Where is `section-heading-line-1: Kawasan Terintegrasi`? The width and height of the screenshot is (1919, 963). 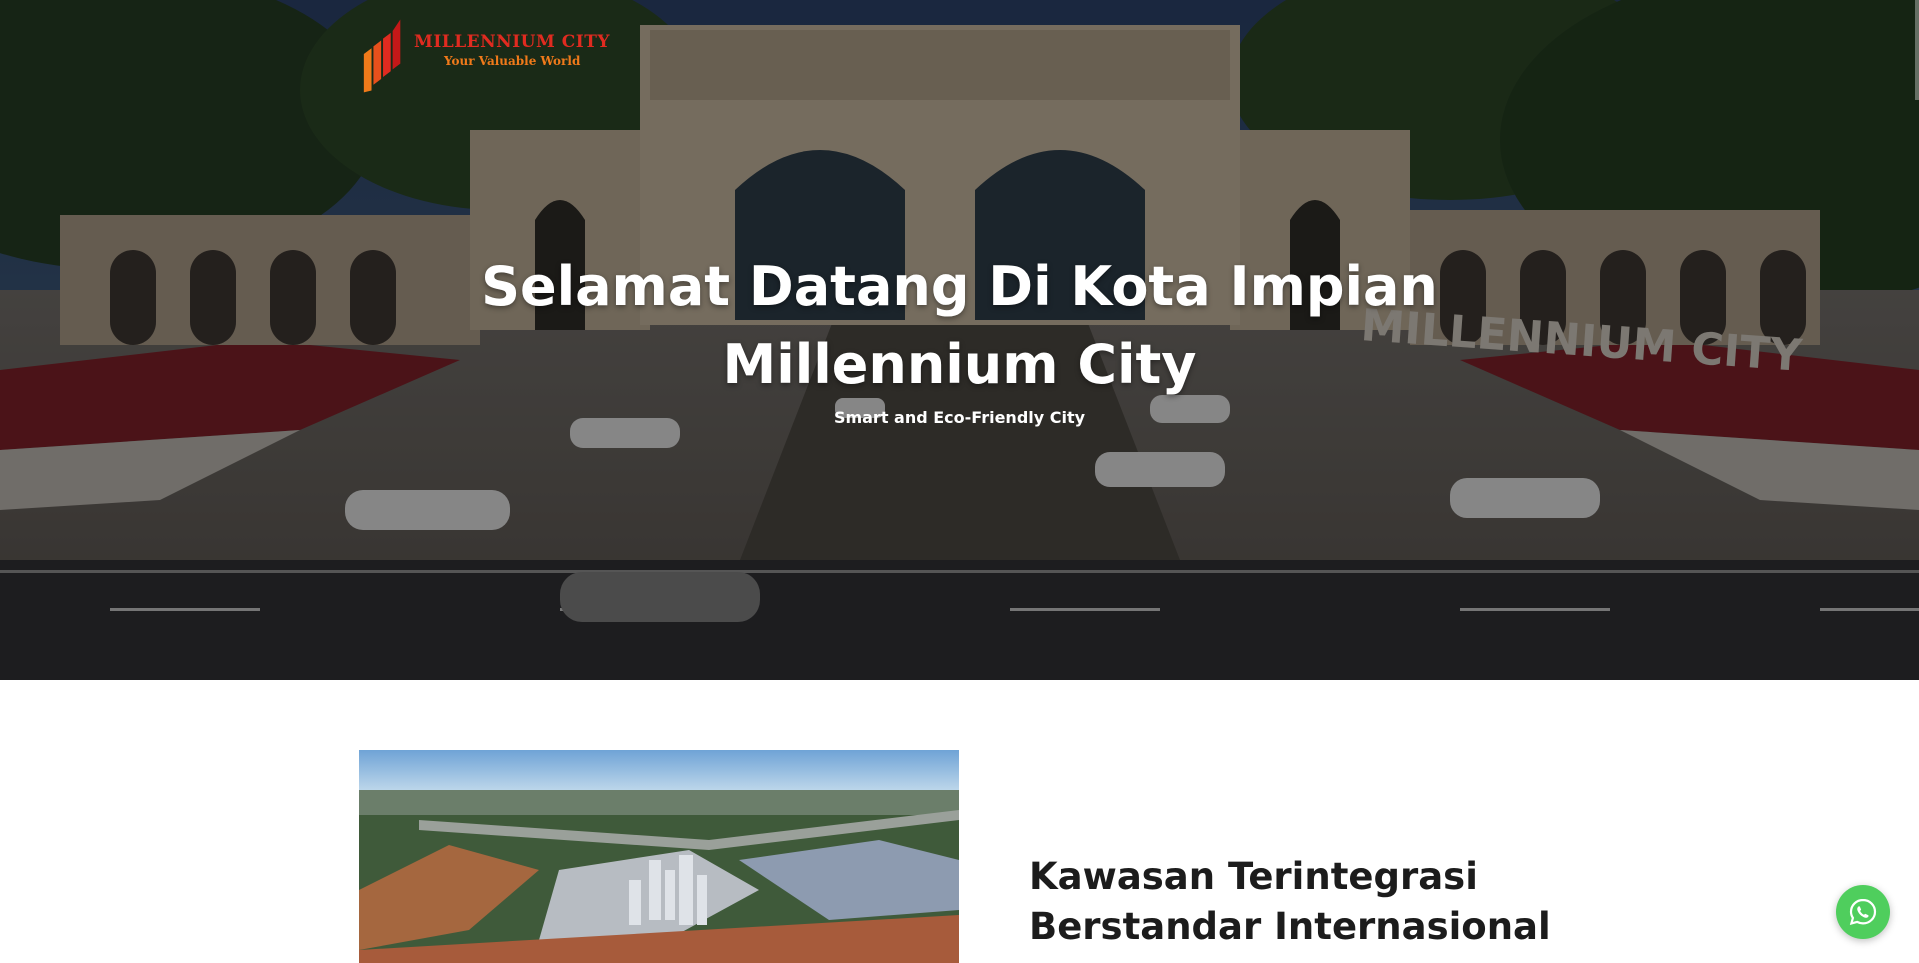
section-heading-line-1: Kawasan Terintegrasi is located at coordinates (1253, 876).